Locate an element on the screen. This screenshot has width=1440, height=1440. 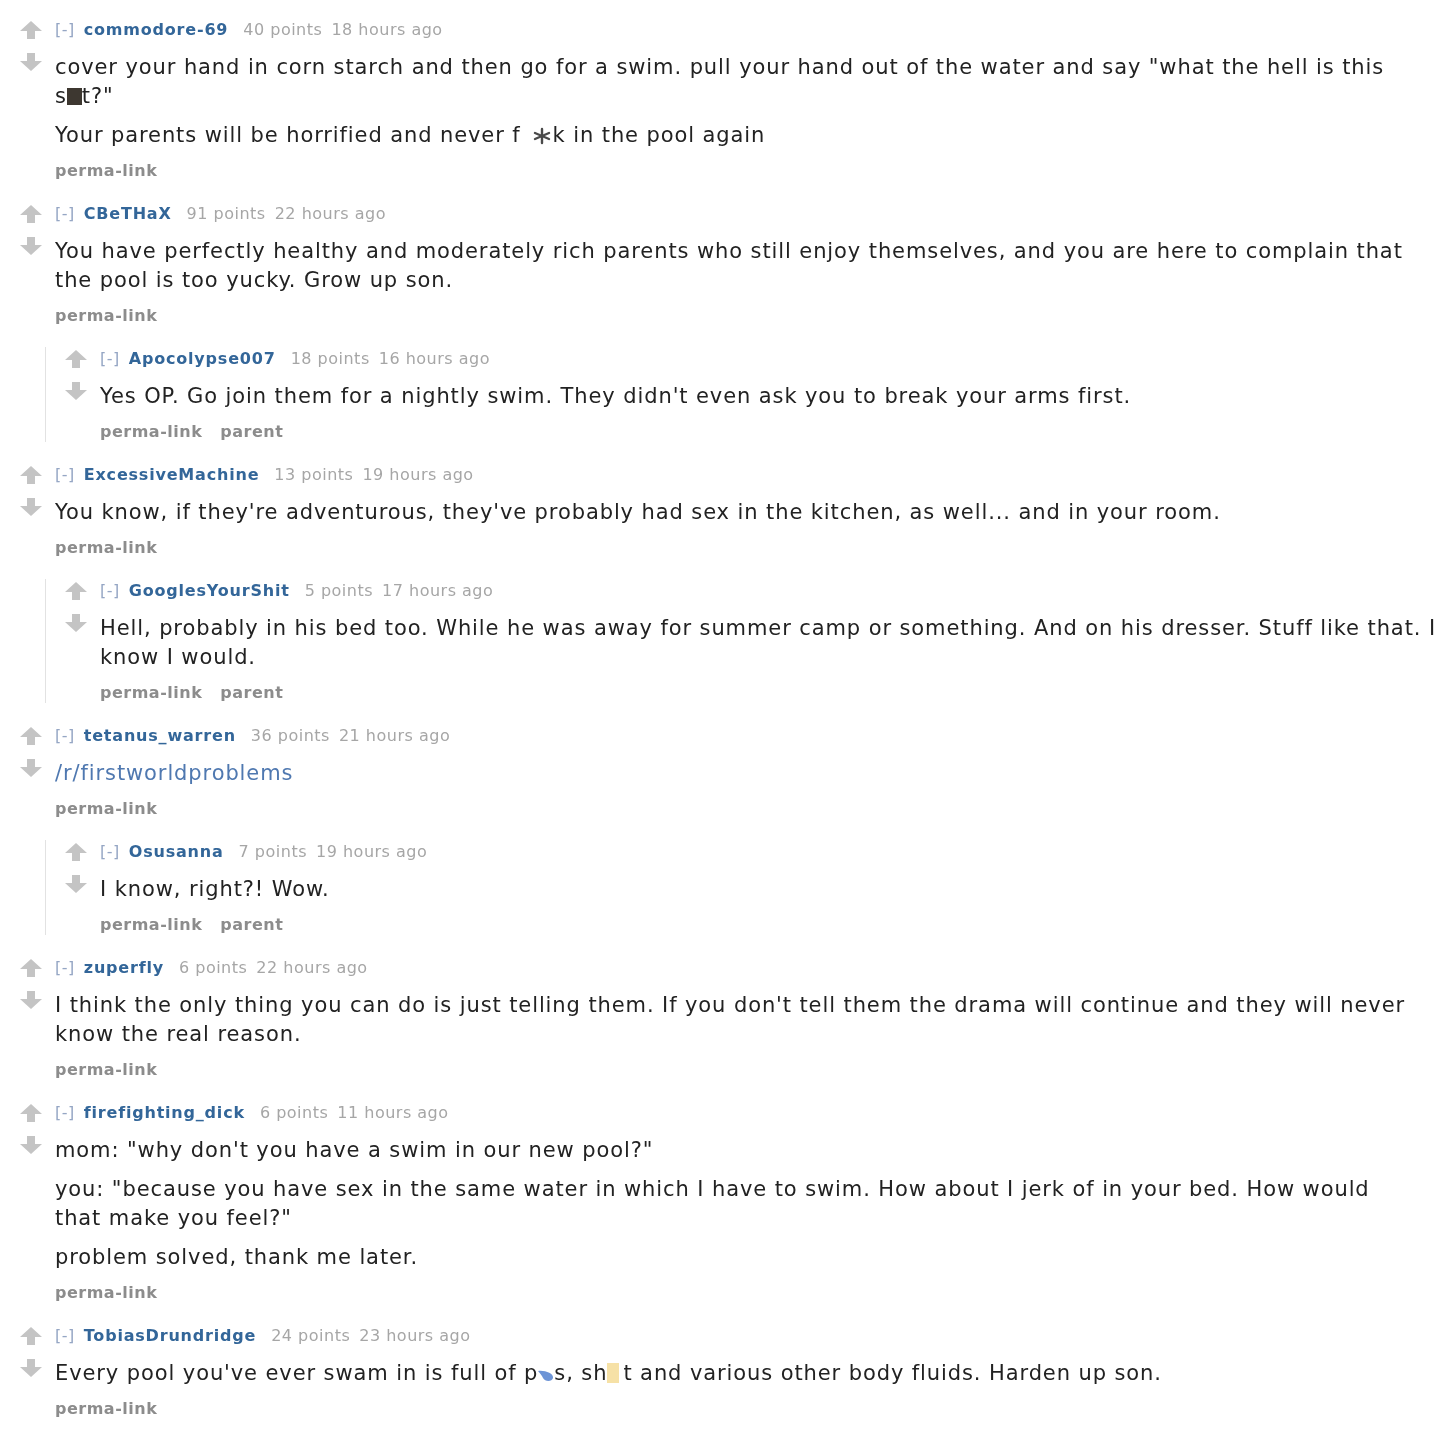
score-text: 36 points is located at coordinates (290, 736).